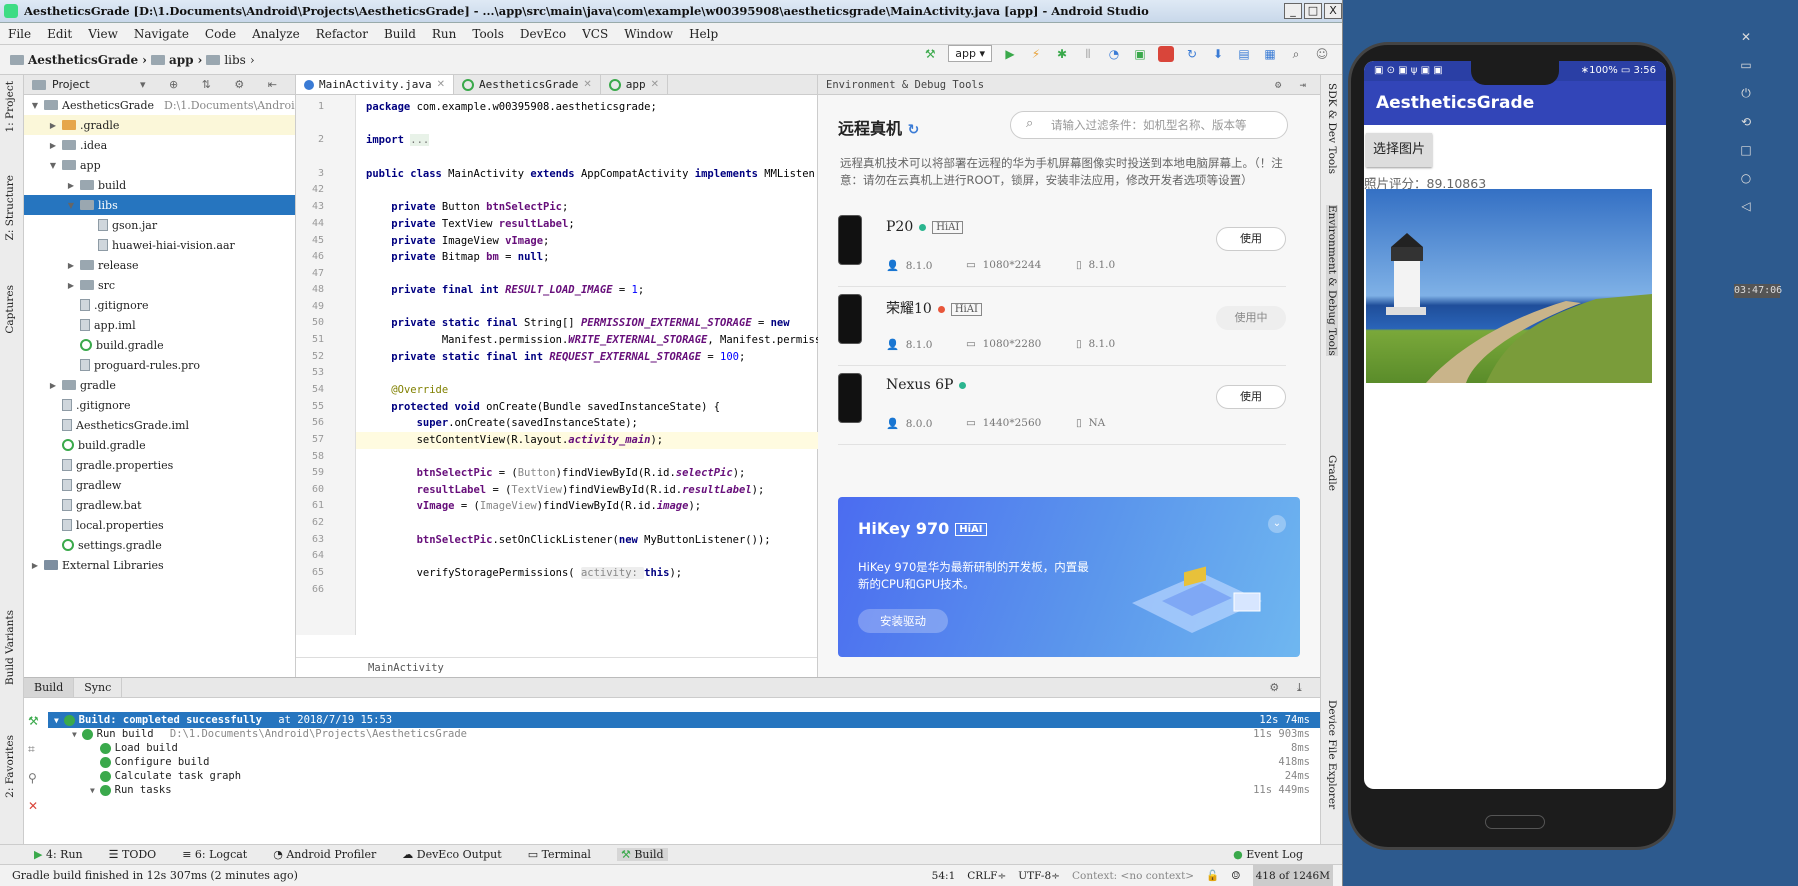  Describe the element at coordinates (103, 34) in the screenshot. I see `menu-view: View` at that location.